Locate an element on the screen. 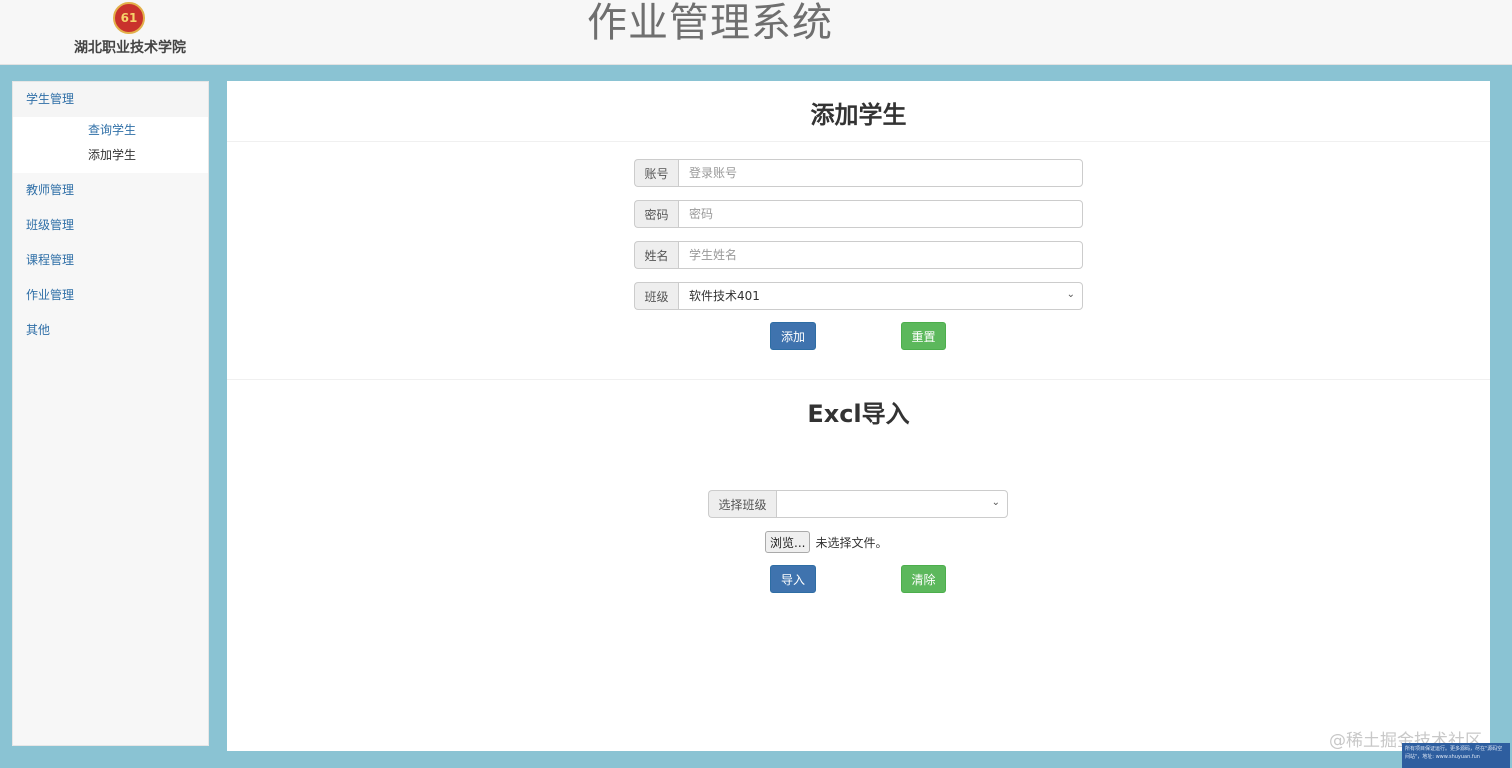 The height and width of the screenshot is (768, 1512). add-student-title: 添加学生 is located at coordinates (858, 115).